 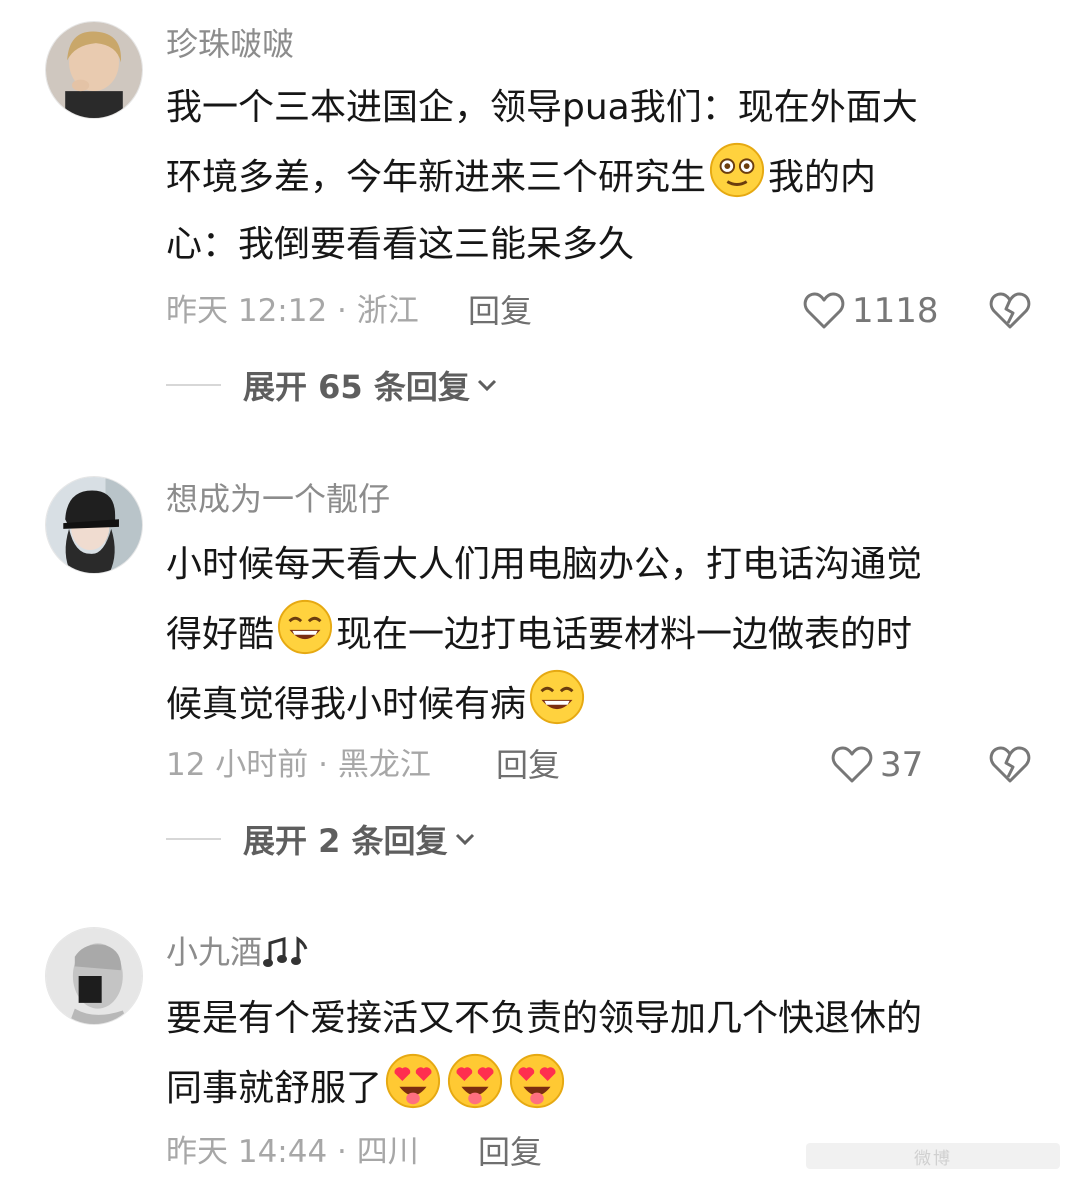 What do you see at coordinates (544, 564) in the screenshot?
I see `comment-text-line: 小时候每天看大人们用电脑办公，打电话沟通觉` at bounding box center [544, 564].